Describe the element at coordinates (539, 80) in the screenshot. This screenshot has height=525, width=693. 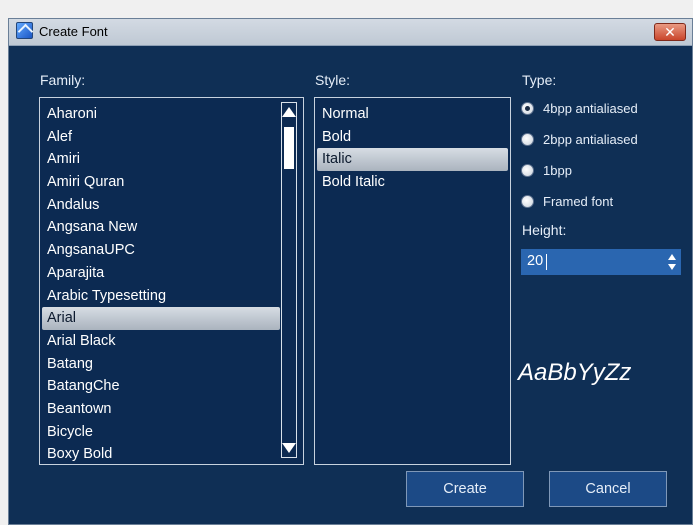
I see `type-label: Type:` at that location.